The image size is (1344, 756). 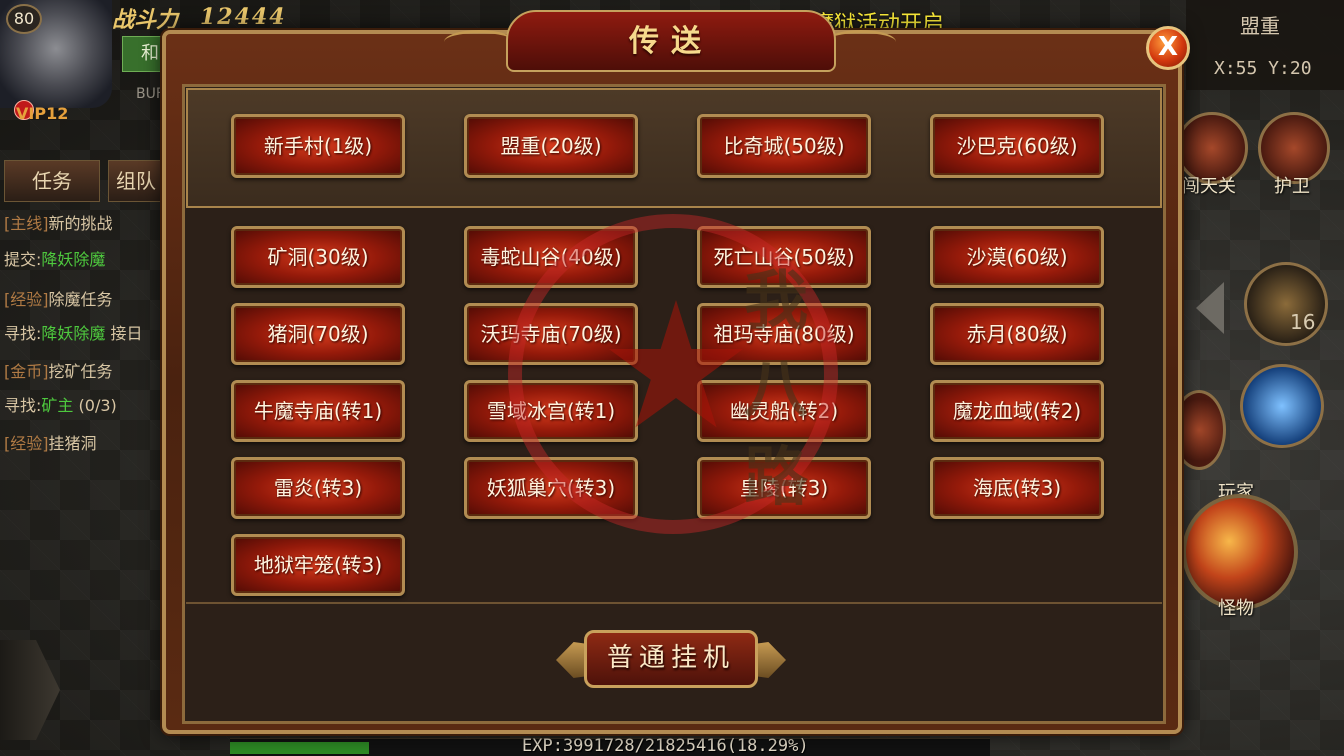 I want to click on teleport-main-city-button: 新手村(1级), so click(x=318, y=146).